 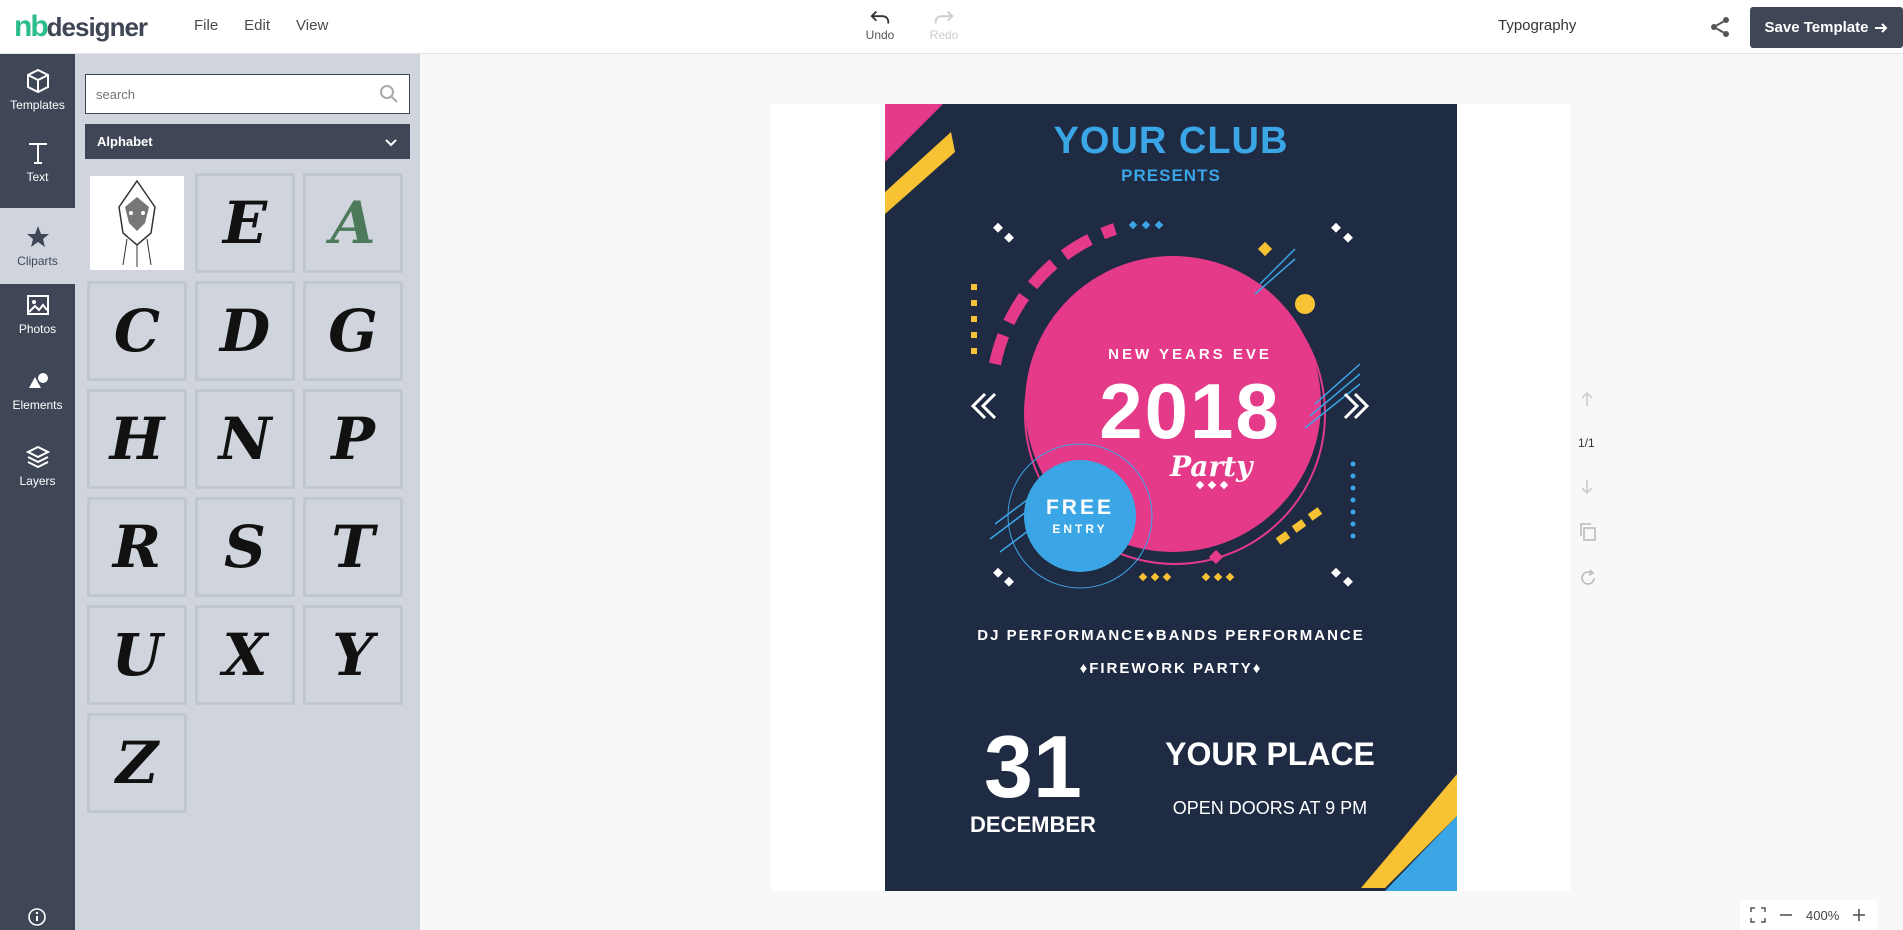 What do you see at coordinates (247, 141) in the screenshot?
I see `category-select: Alphabet` at bounding box center [247, 141].